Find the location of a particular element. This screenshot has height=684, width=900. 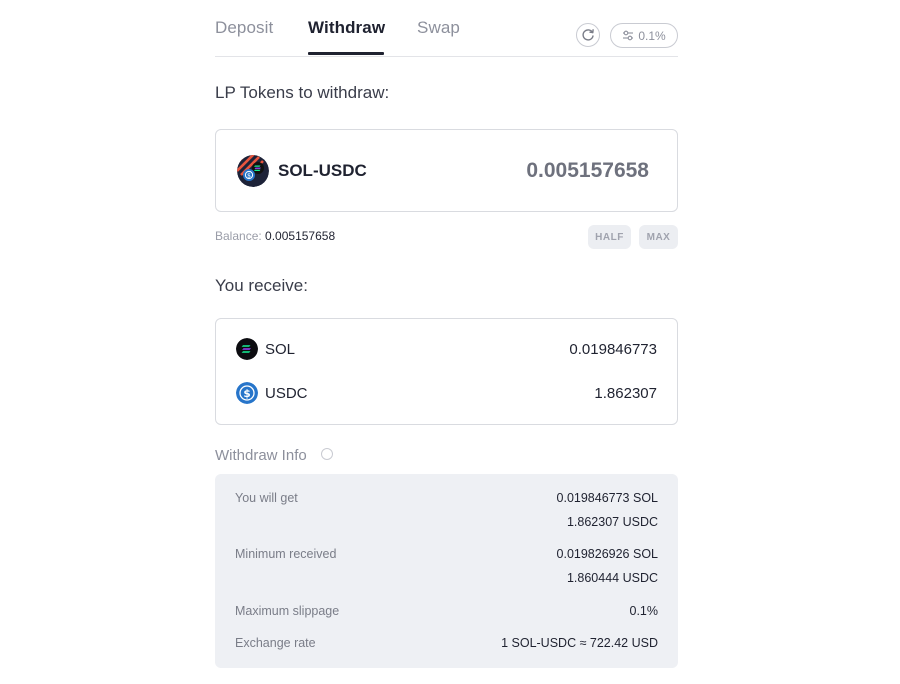

tab-bar: Deposit Withdraw Swap 0.1% is located at coordinates (446, 28).